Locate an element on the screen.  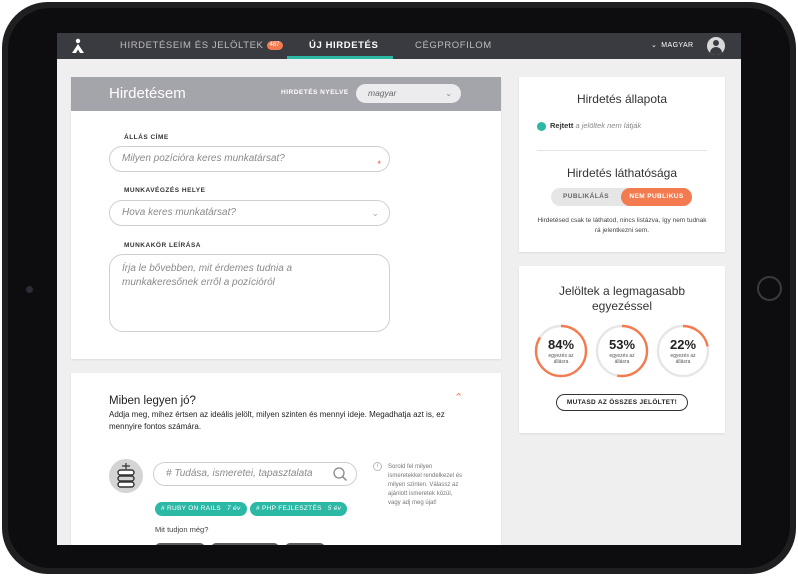
location-label: MUNKAVÉGZÉS HELYE is located at coordinates (165, 190).